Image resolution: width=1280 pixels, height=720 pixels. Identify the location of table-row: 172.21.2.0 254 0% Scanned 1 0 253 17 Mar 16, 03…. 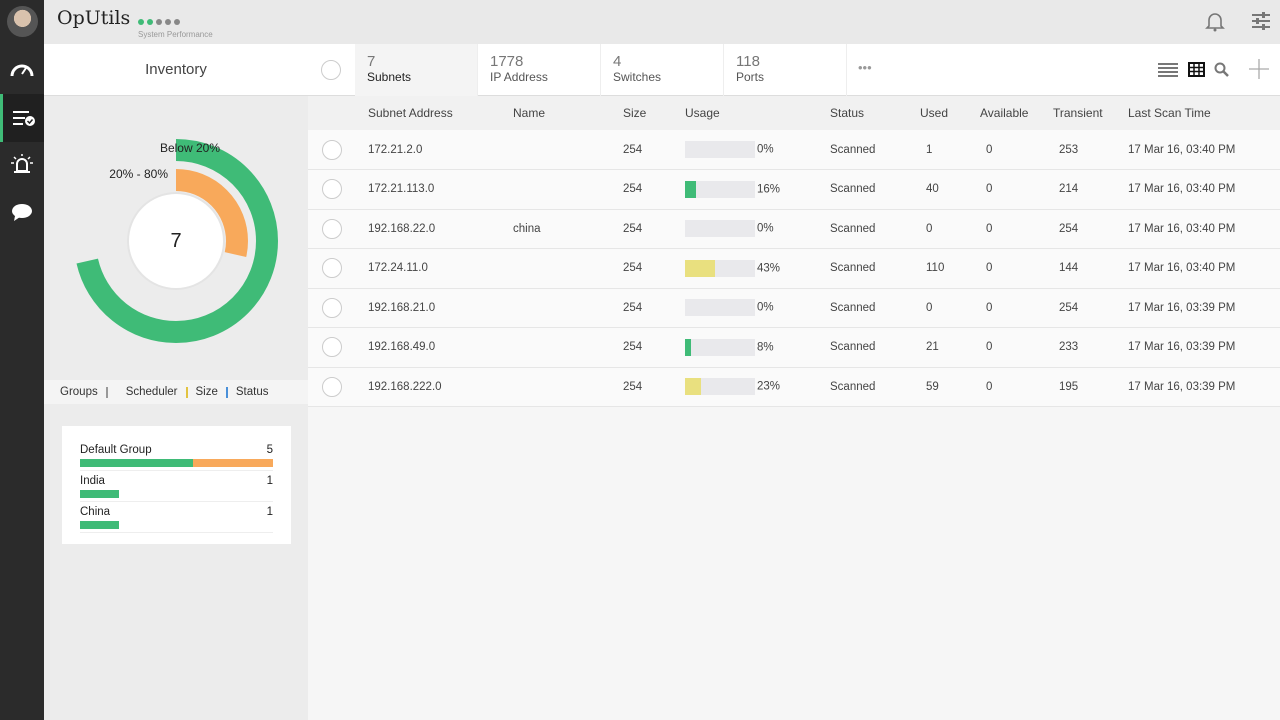
(794, 150).